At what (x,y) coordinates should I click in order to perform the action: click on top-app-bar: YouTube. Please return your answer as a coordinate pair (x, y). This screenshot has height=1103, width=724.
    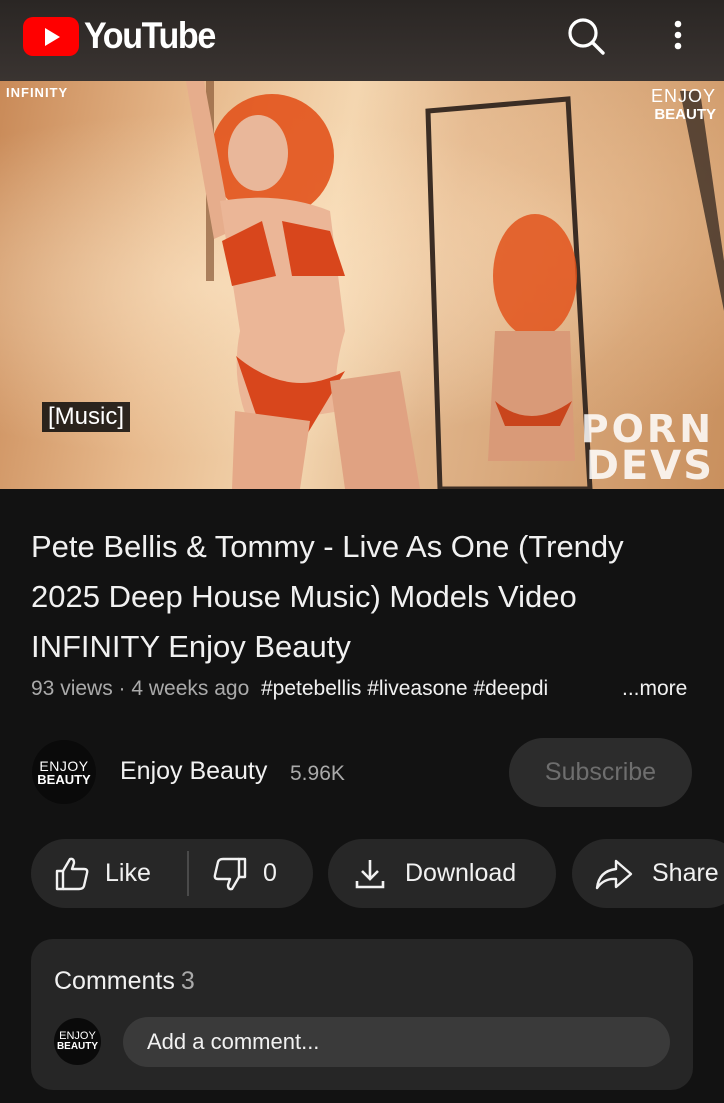
    Looking at the image, I should click on (362, 40).